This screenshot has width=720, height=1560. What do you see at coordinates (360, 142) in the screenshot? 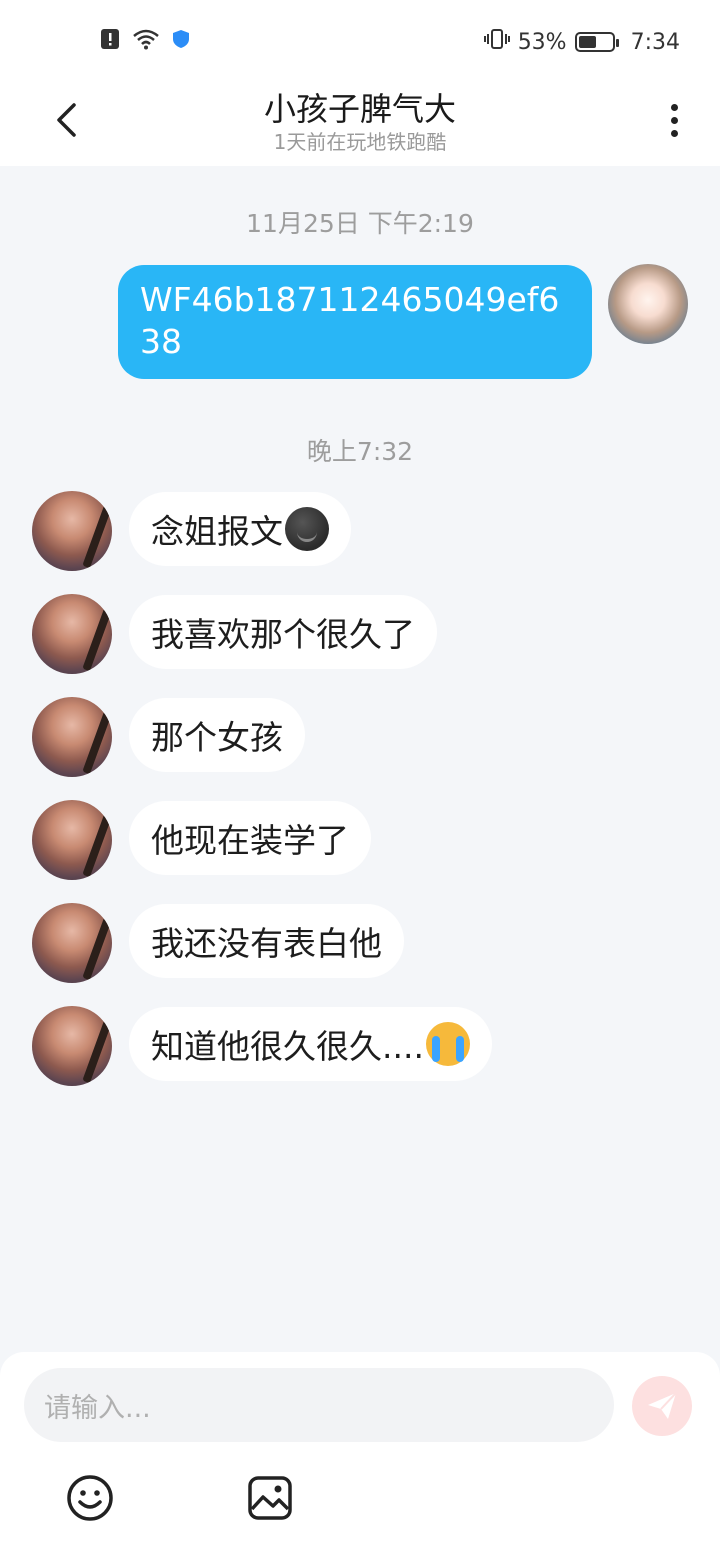
I see `chat-subtitle: 1天前在玩地铁跑酷` at bounding box center [360, 142].